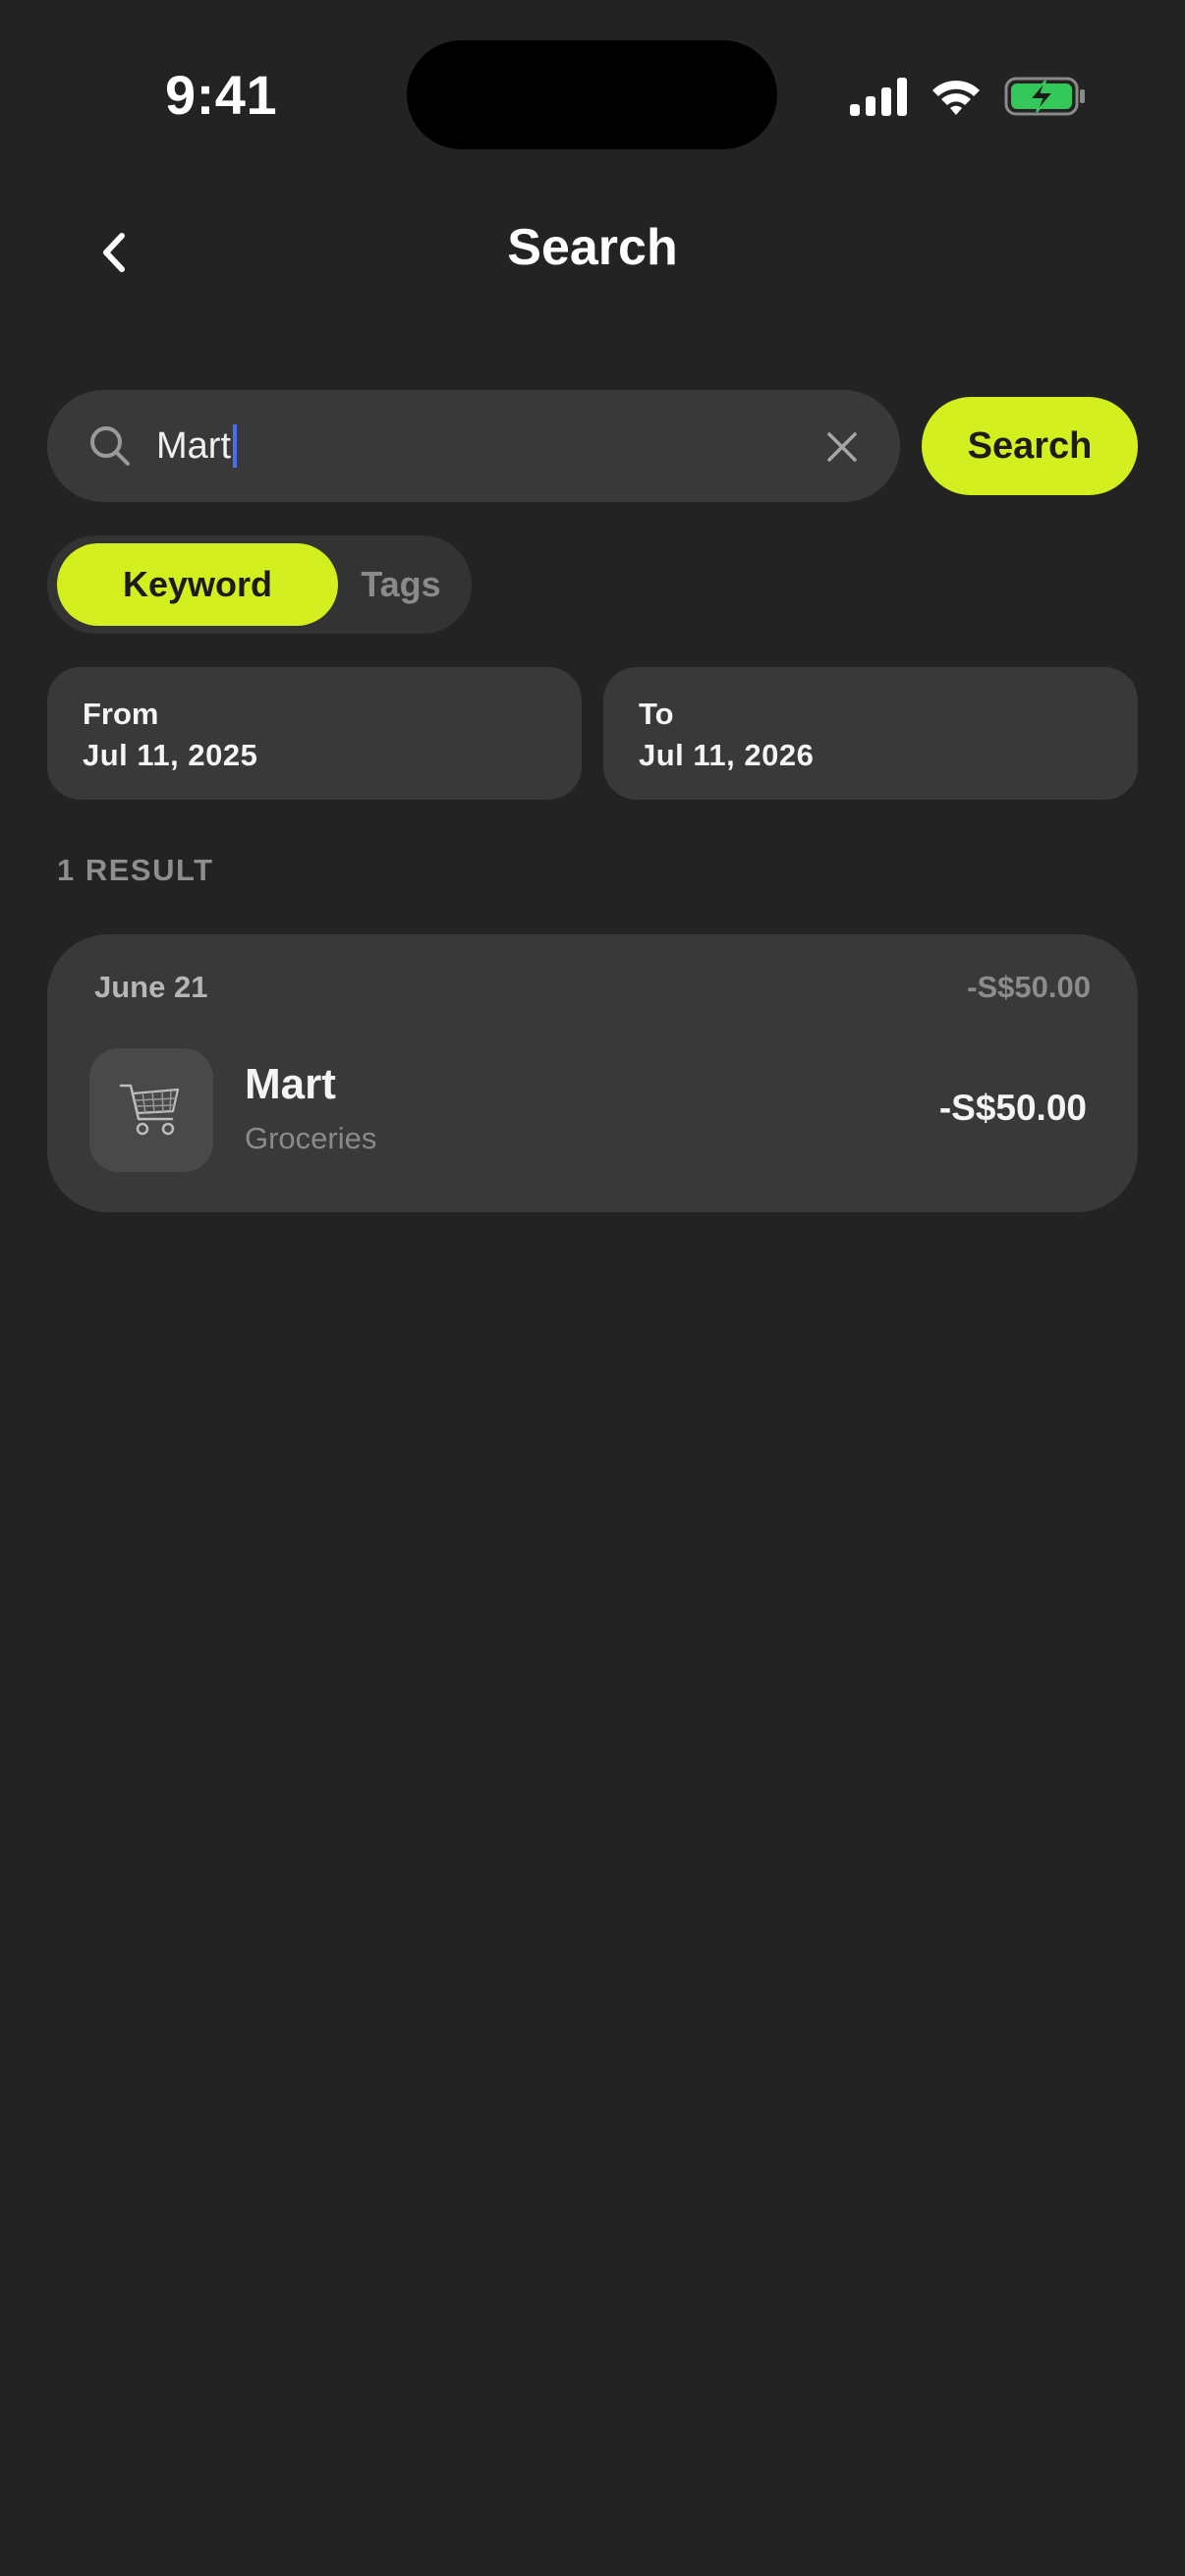 Image resolution: width=1185 pixels, height=2576 pixels. I want to click on search-icon, so click(110, 446).